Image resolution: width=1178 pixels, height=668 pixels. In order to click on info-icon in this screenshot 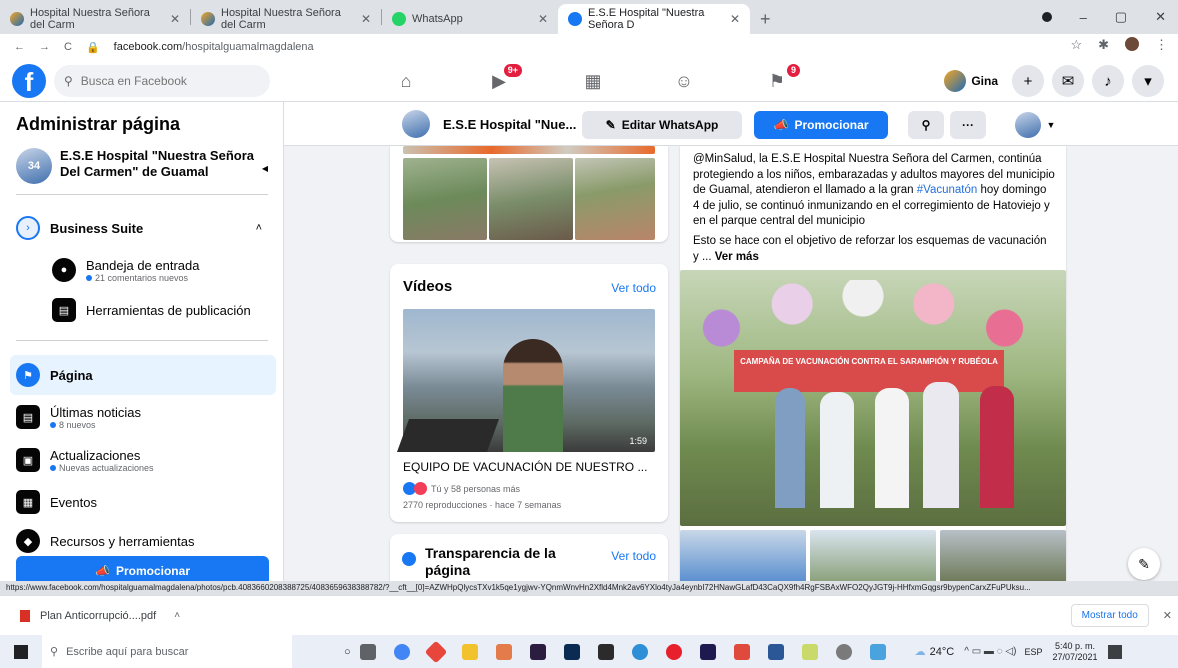, I will do `click(409, 559)`.